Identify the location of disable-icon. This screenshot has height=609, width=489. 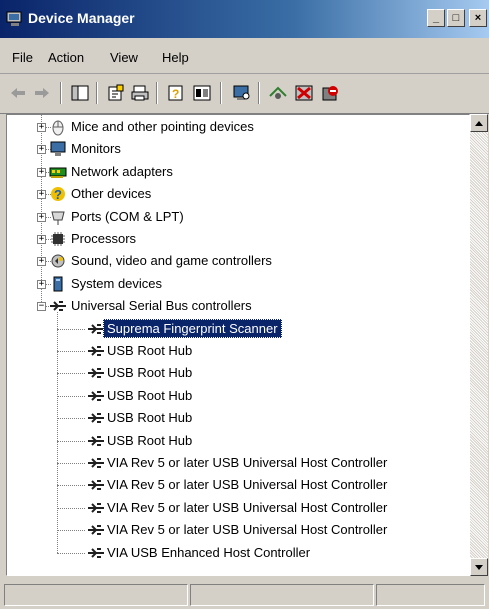
(330, 93).